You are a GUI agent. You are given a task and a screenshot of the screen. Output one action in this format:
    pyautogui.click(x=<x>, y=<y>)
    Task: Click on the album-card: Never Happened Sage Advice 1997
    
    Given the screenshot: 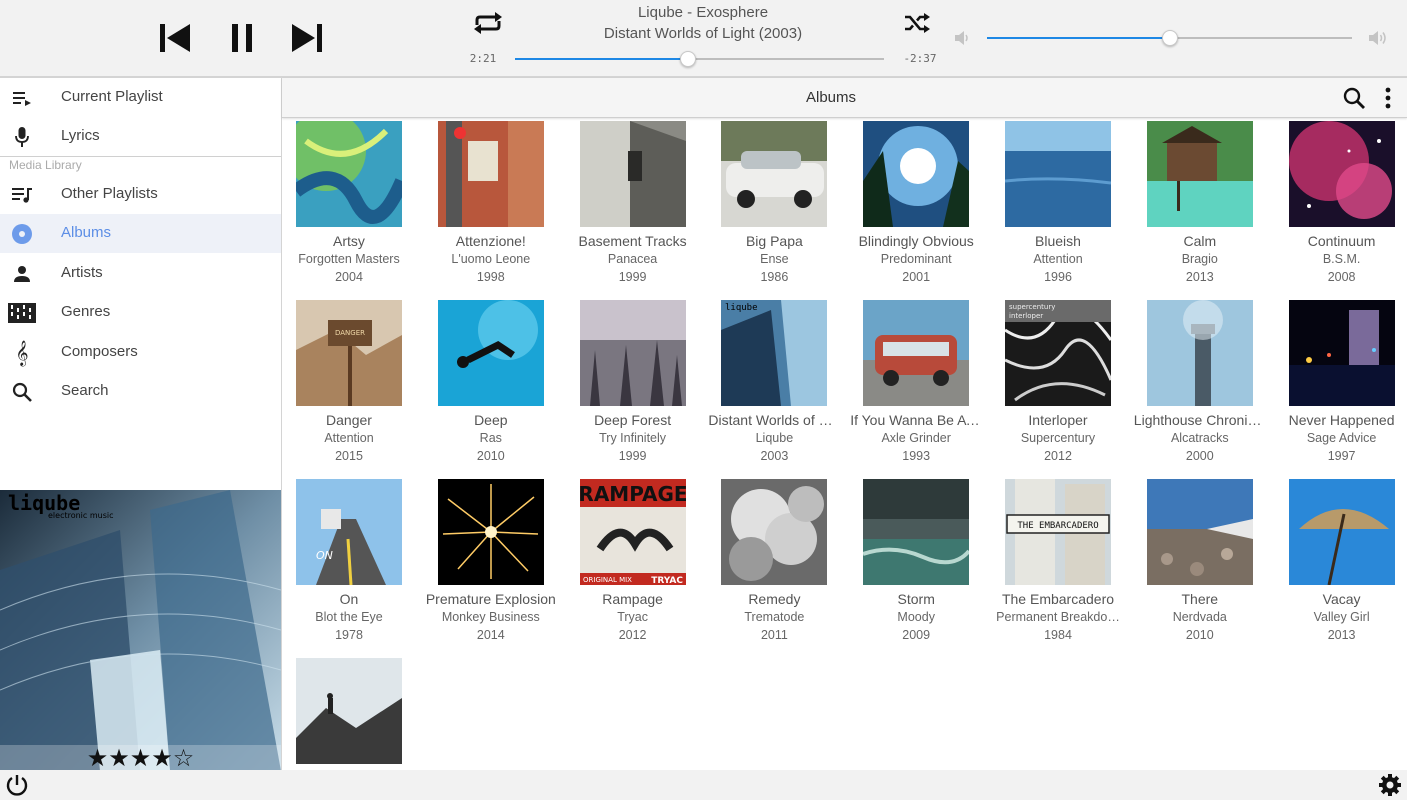 What is the action you would take?
    pyautogui.click(x=1341, y=388)
    